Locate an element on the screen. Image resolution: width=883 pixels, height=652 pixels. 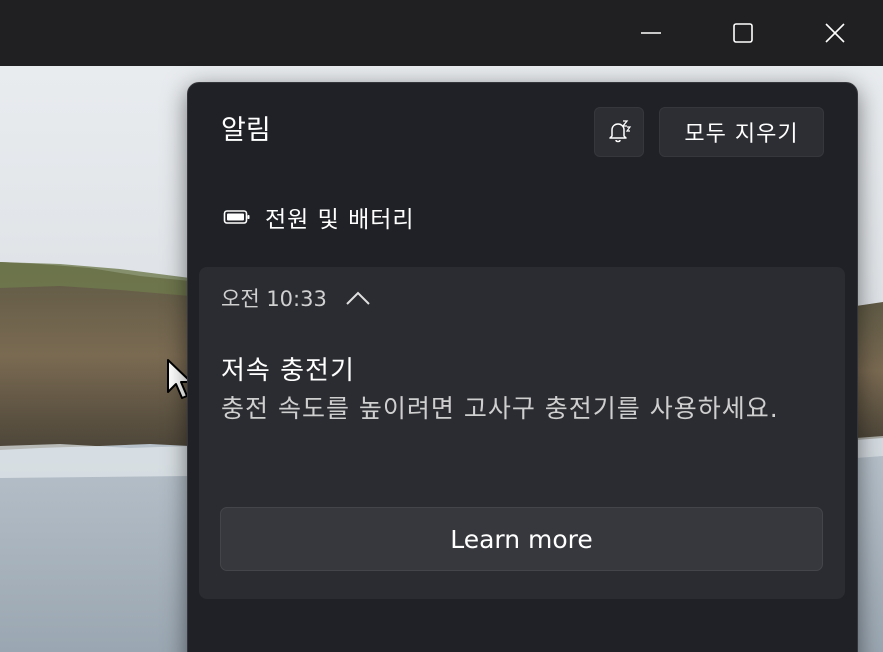
notification-title: 저속 충전기 is located at coordinates (288, 371).